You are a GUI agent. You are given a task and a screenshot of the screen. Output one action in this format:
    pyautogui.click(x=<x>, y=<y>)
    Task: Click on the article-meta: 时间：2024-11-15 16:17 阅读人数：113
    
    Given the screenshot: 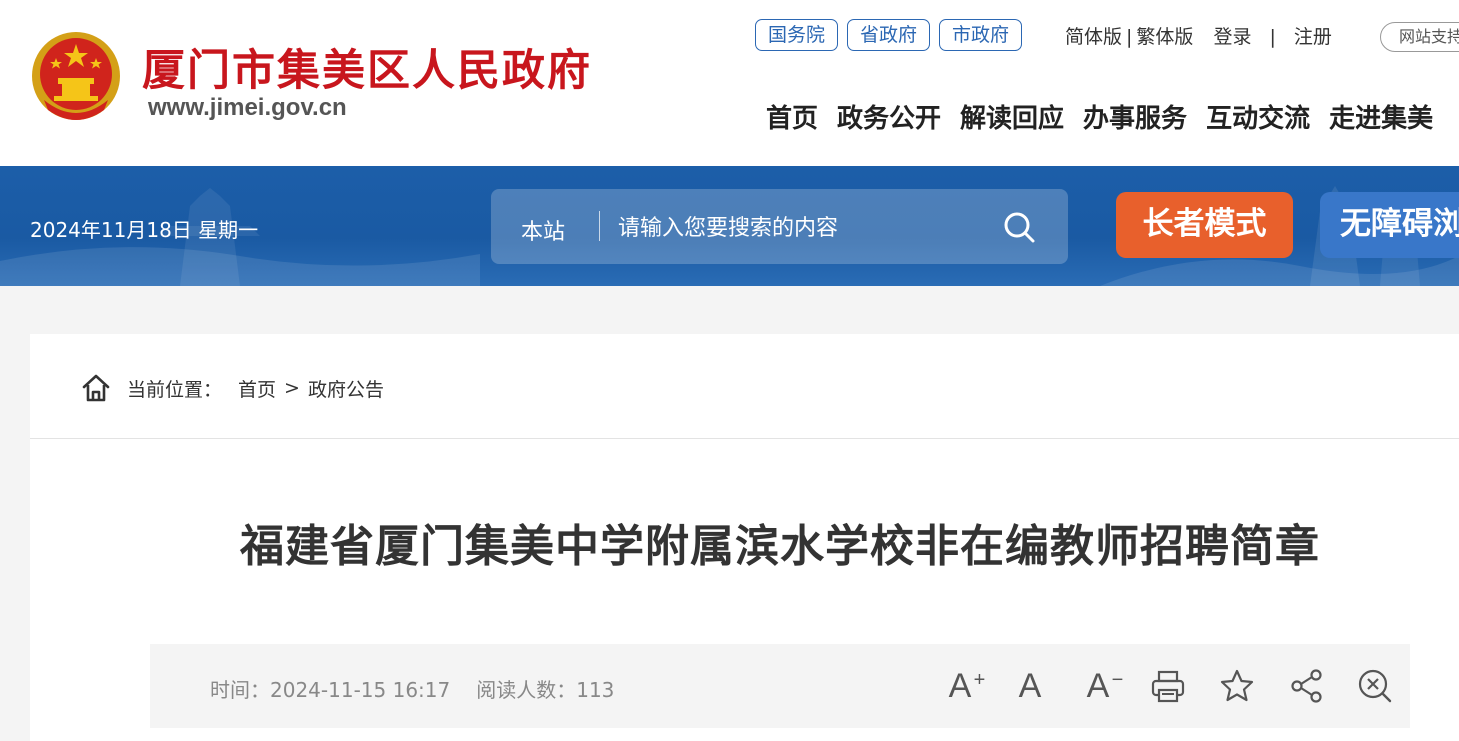 What is the action you would take?
    pyautogui.click(x=412, y=688)
    